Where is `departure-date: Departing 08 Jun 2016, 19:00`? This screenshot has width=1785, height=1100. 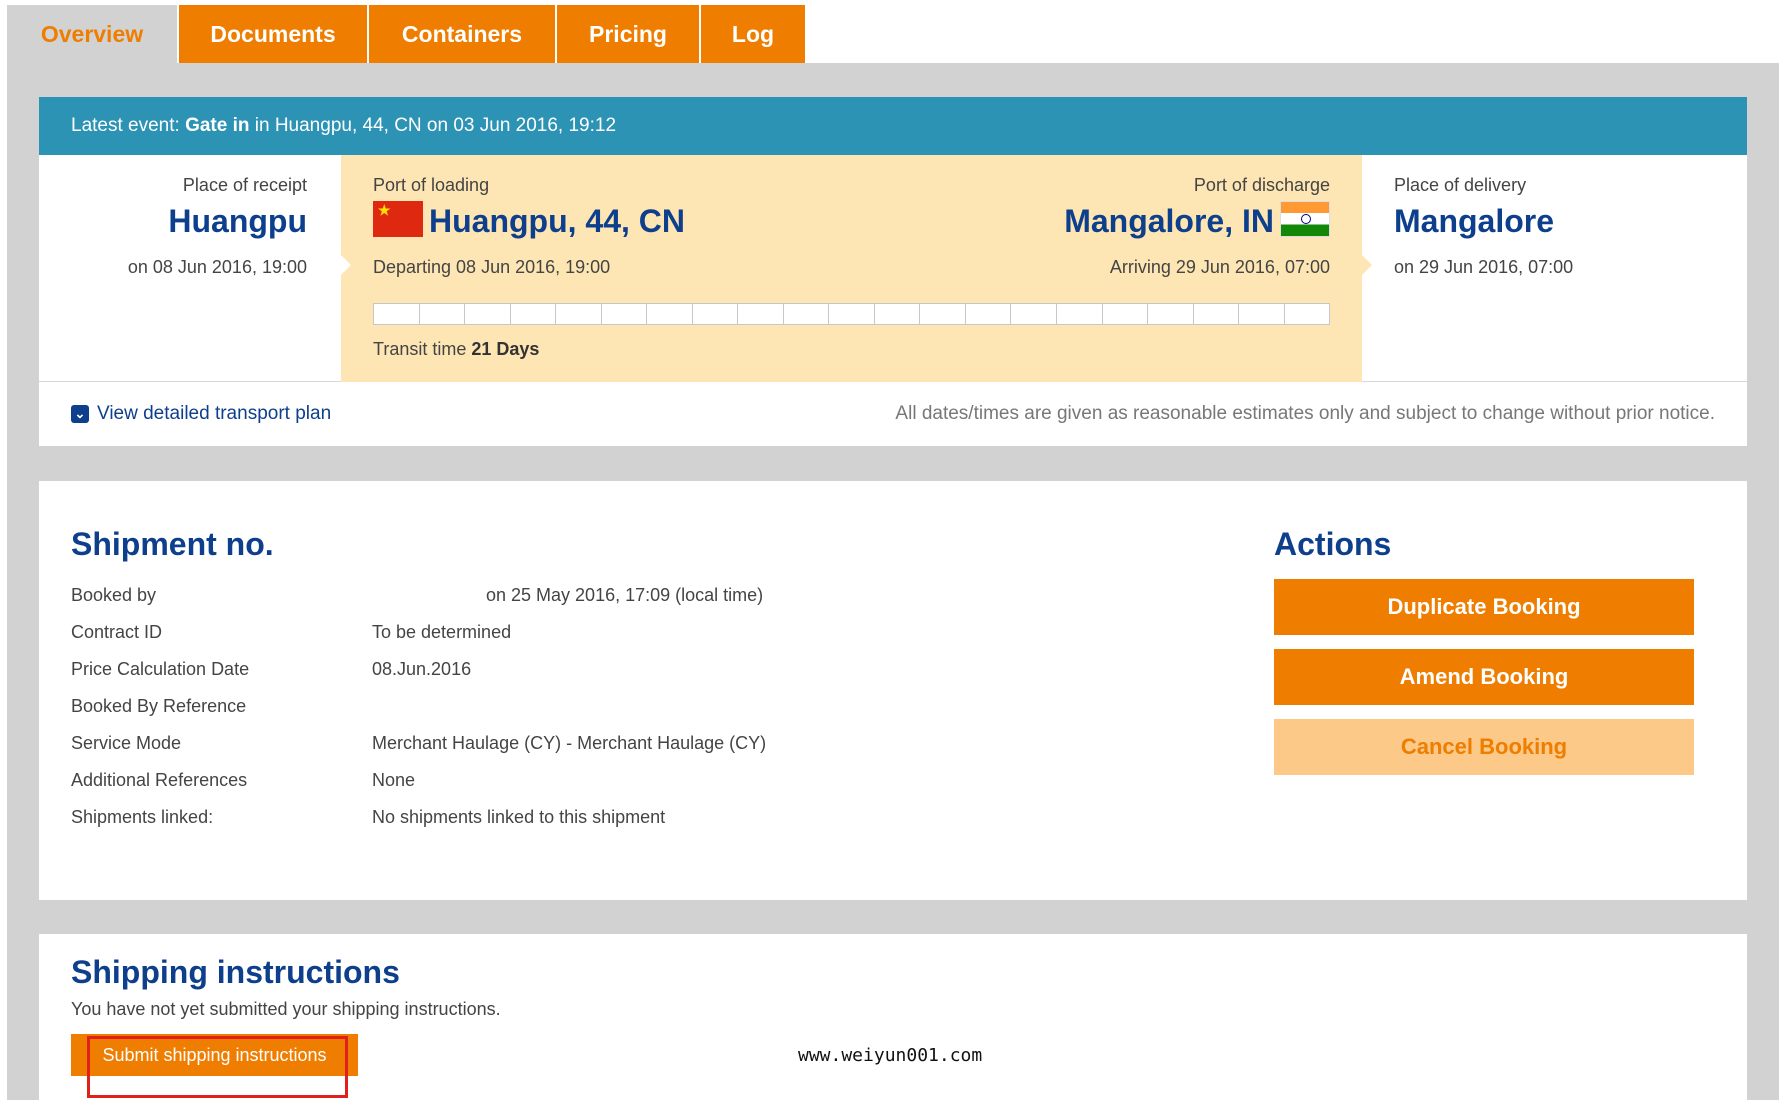 departure-date: Departing 08 Jun 2016, 19:00 is located at coordinates (492, 267).